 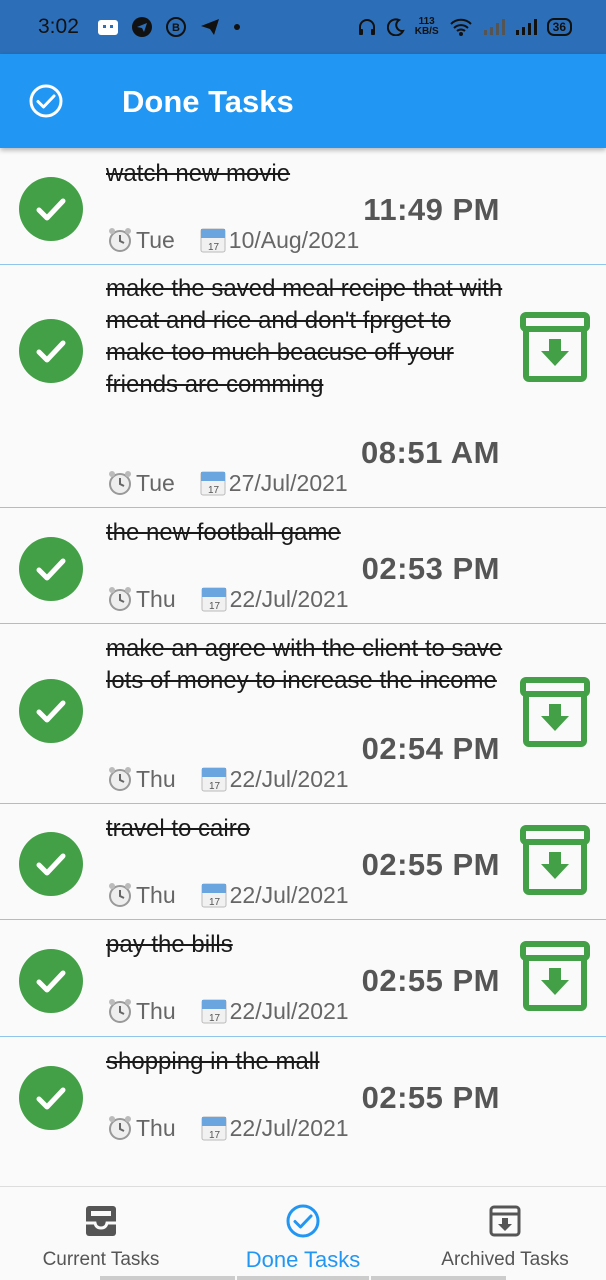 I want to click on app-bar: Done Tasks, so click(x=303, y=101).